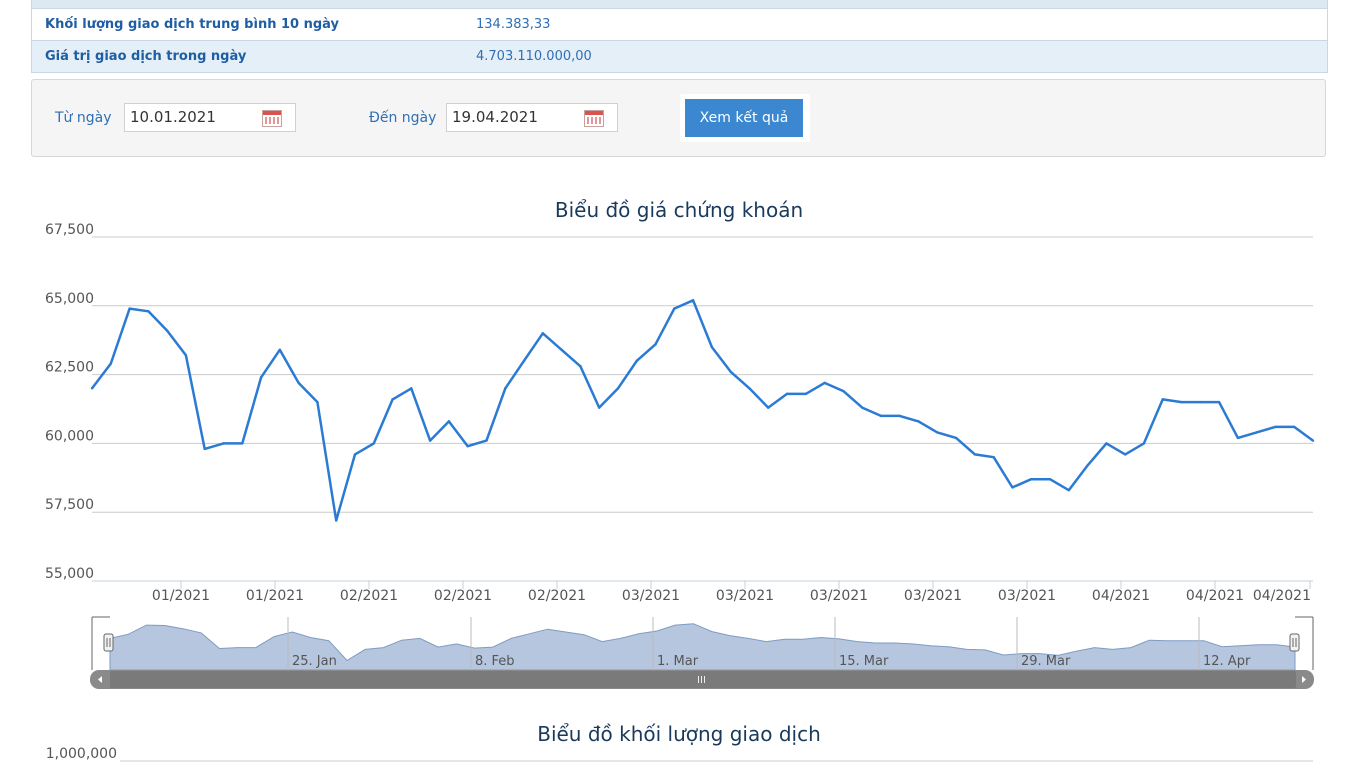 The height and width of the screenshot is (767, 1366). I want to click on y-tick-label: 67,500, so click(69, 230).